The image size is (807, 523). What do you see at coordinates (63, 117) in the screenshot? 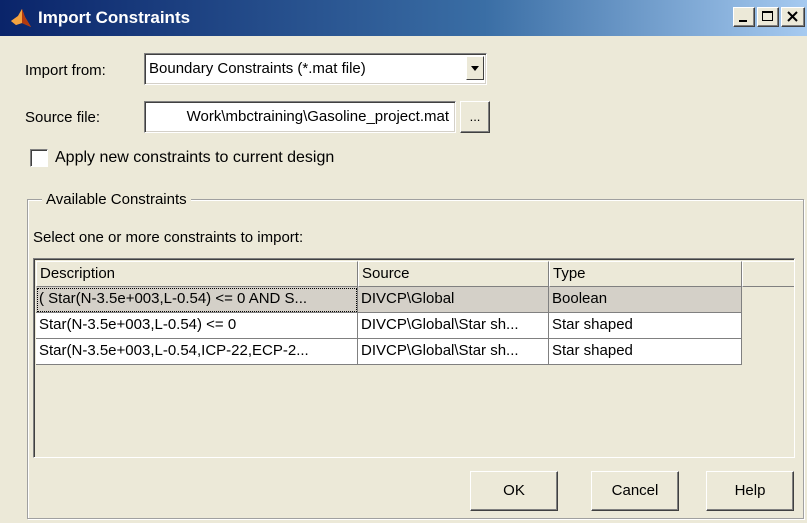
I see `source-file-label: Source file:` at bounding box center [63, 117].